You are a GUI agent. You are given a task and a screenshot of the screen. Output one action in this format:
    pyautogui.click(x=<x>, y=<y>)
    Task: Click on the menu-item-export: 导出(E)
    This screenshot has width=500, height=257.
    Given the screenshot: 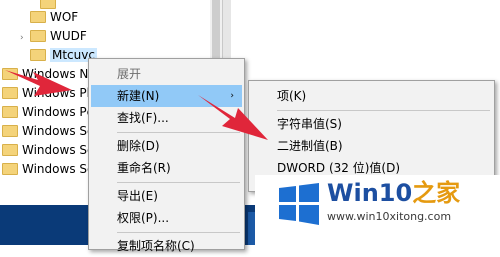 What is the action you would take?
    pyautogui.click(x=166, y=196)
    